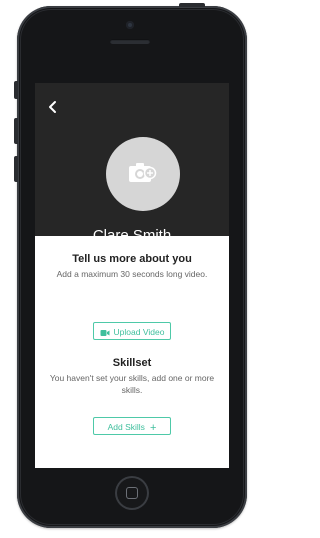 This screenshot has width=320, height=538. Describe the element at coordinates (130, 41) in the screenshot. I see `earpiece-speaker` at that location.